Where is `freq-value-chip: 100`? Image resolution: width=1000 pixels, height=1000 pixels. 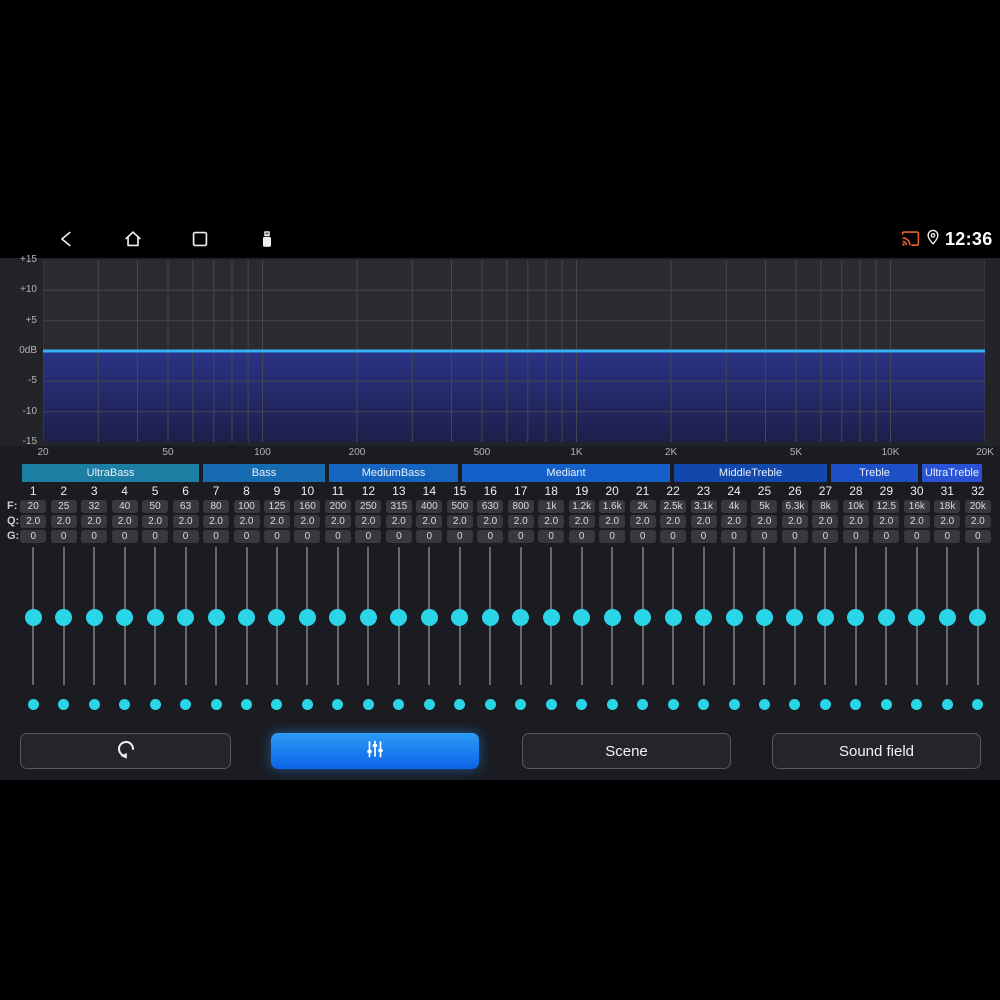
freq-value-chip: 100 is located at coordinates (246, 506).